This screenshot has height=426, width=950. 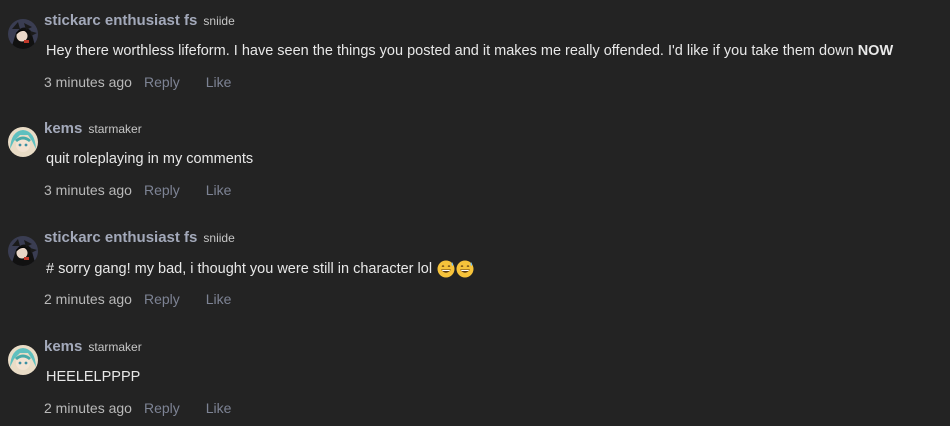 I want to click on comment-text: HEELELPPPP, so click(x=93, y=377).